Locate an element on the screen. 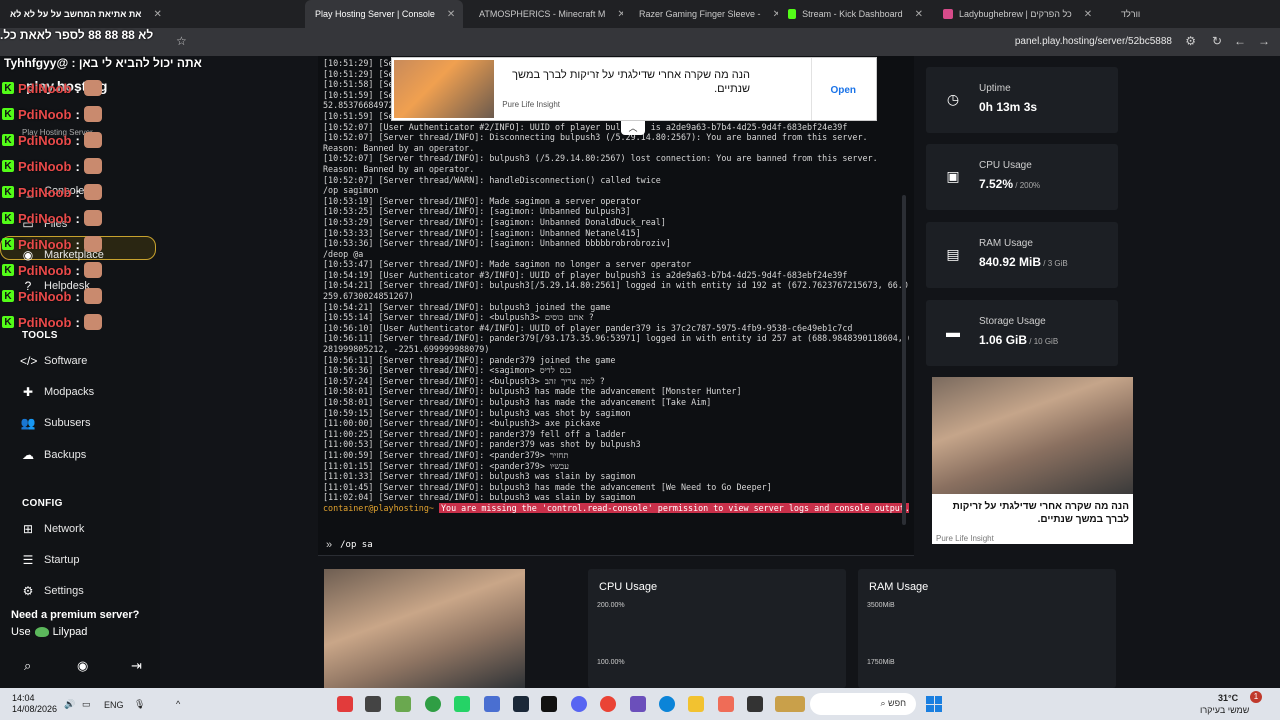  console-line: /deop @a is located at coordinates (343, 253).